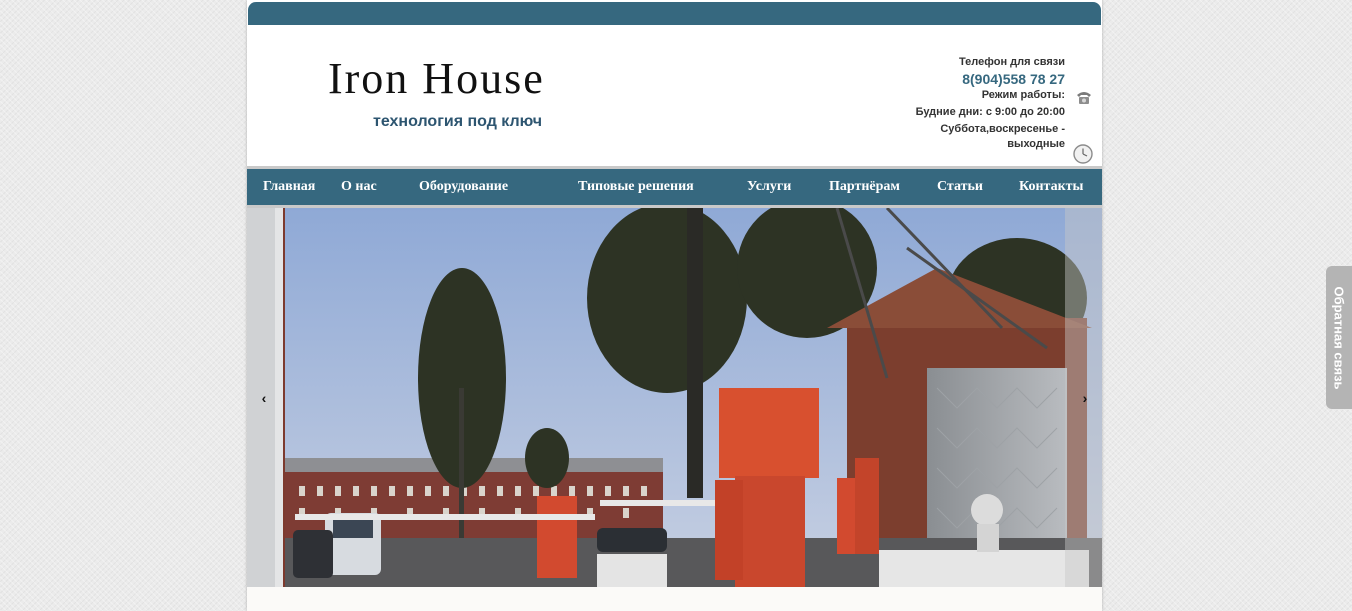 This screenshot has height=611, width=1352. What do you see at coordinates (1002, 129) in the screenshot?
I see `weekend-hours: Суббота,воскресенье -` at bounding box center [1002, 129].